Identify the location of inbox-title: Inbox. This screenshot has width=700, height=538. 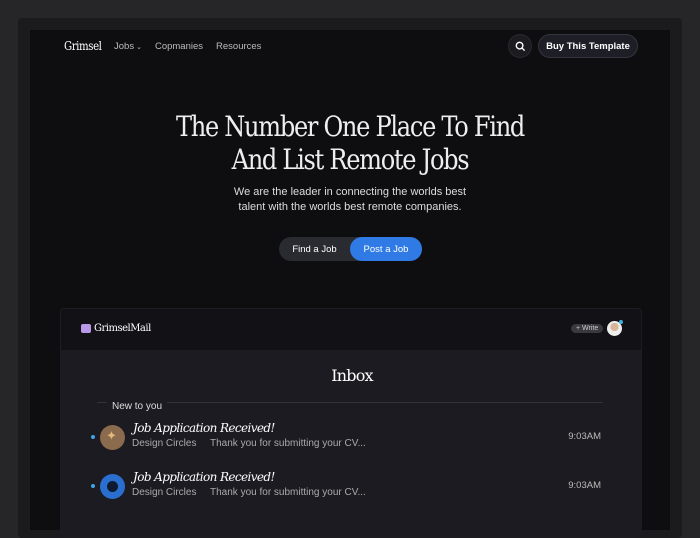
(352, 375).